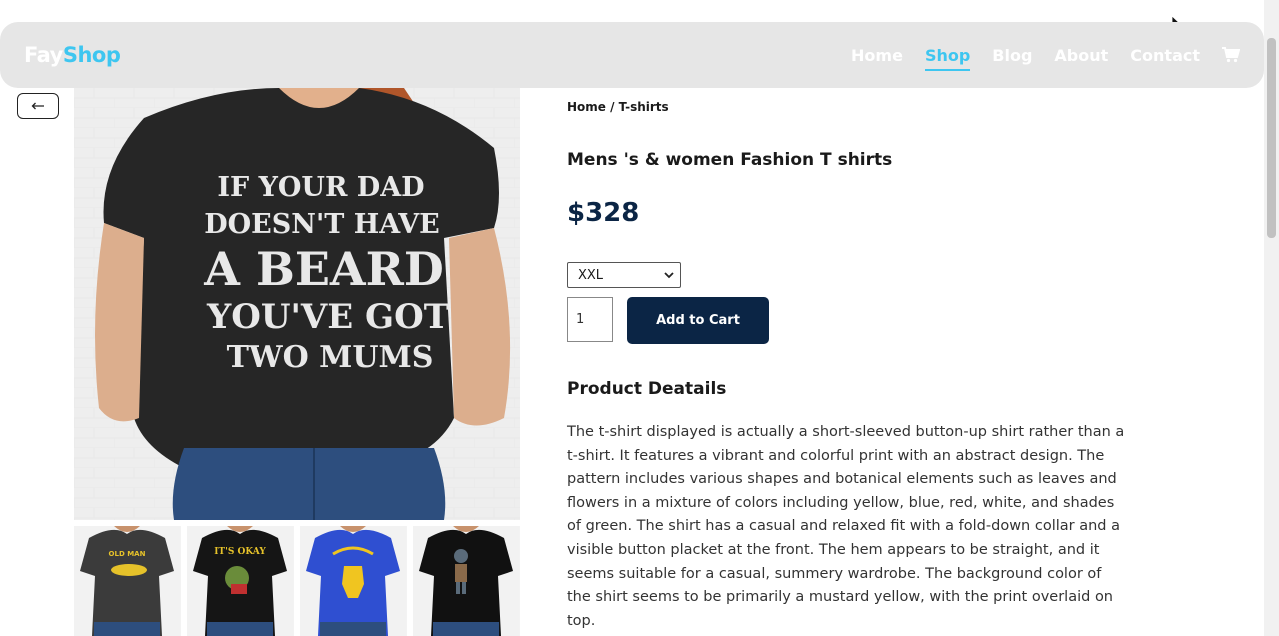 The image size is (1279, 636). Describe the element at coordinates (1271, 138) in the screenshot. I see `scrollbar-thumb` at that location.